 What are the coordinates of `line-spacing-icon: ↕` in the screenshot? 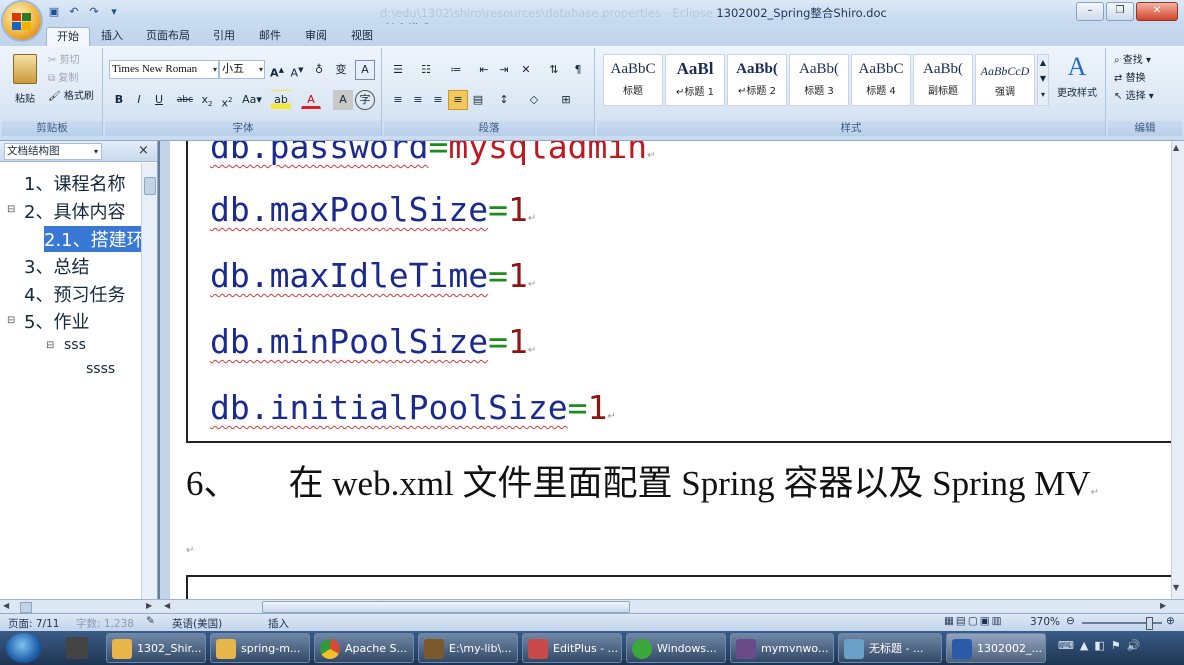 It's located at (504, 100).